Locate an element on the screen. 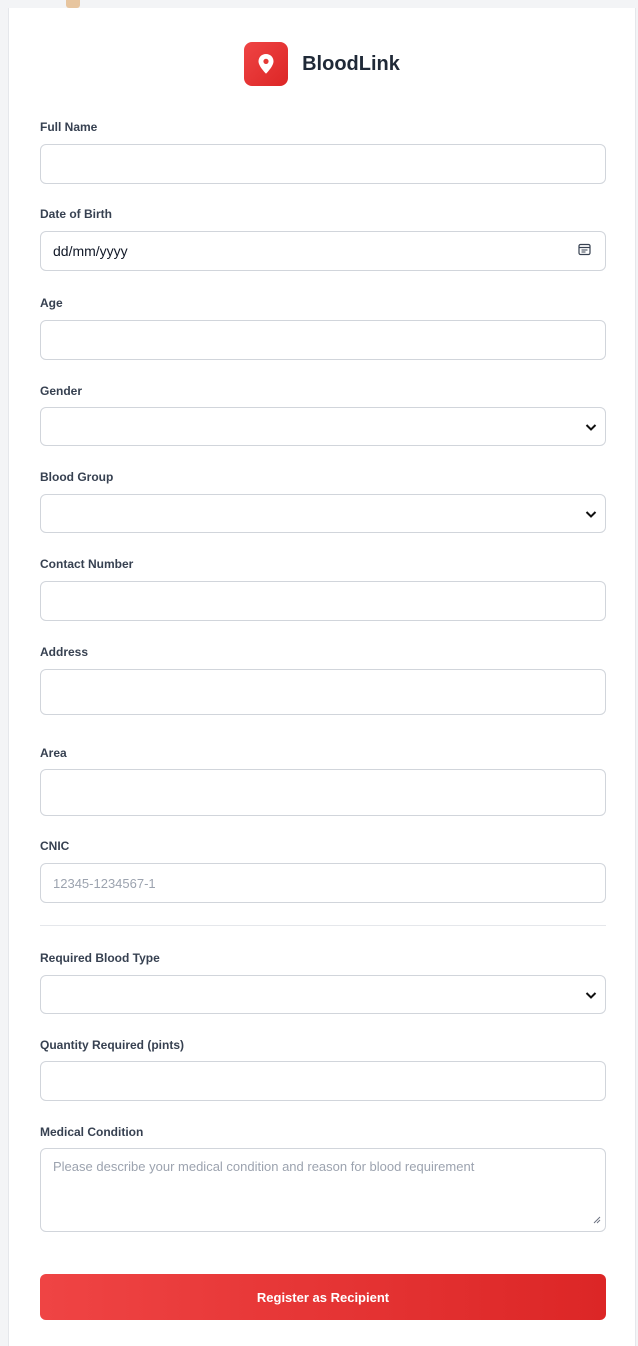  cnic-placeholder: 12345-1234567-1 is located at coordinates (104, 883).